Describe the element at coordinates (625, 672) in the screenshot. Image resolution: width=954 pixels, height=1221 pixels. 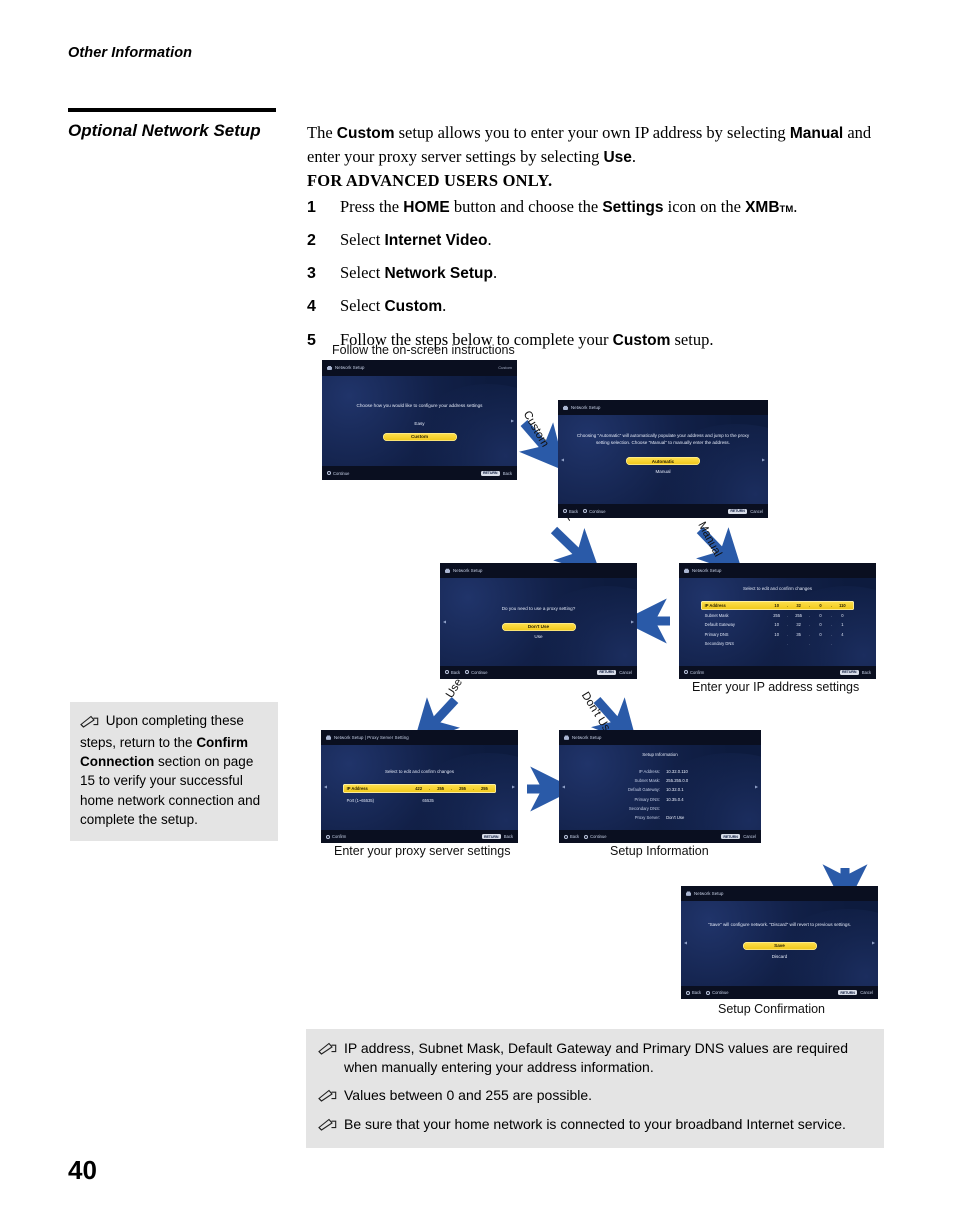
I see `footer-cancel-label: Cancel` at that location.